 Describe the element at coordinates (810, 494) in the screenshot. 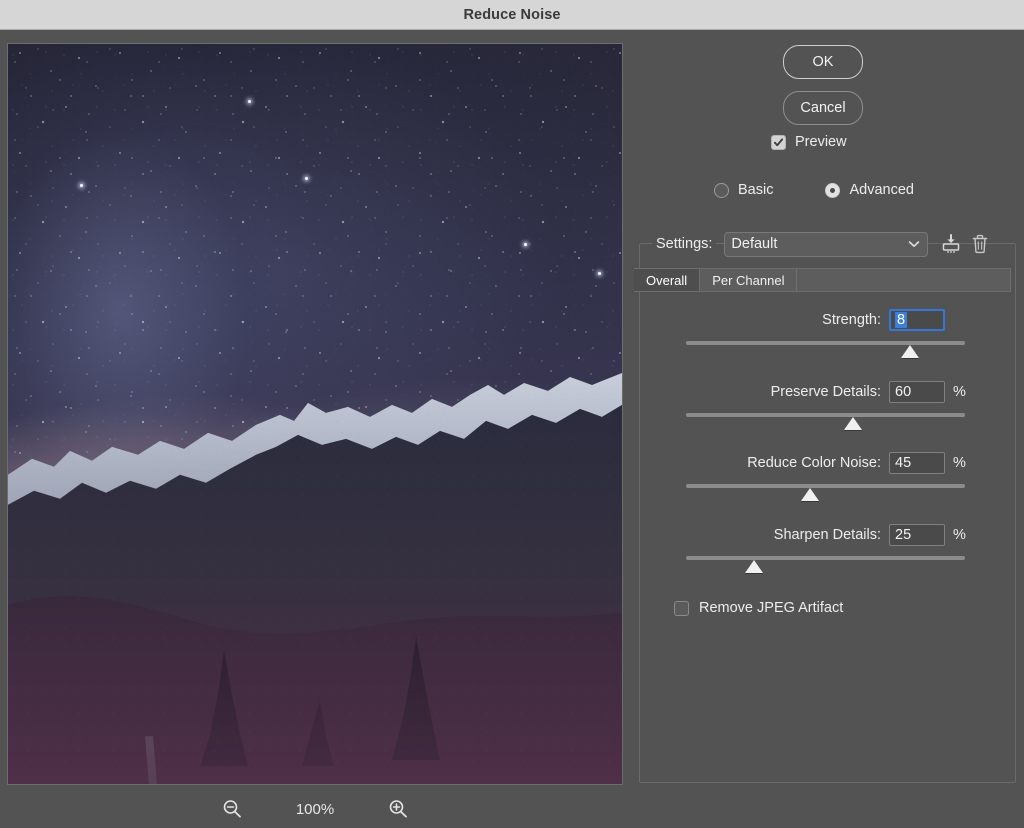

I see `reduce-color-noise-slider-thumb` at that location.